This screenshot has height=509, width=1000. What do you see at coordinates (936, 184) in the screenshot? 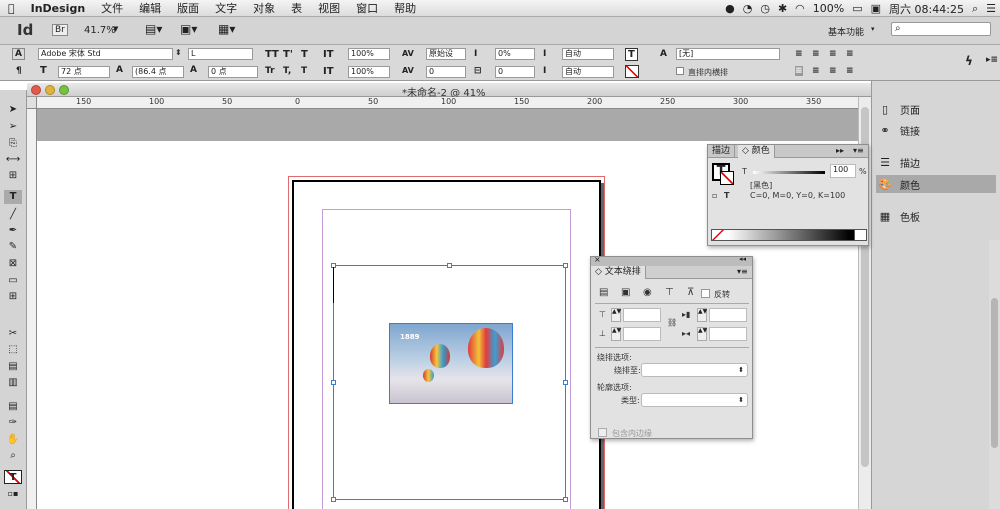
I see `dock-item-color: 🎨 颜色` at bounding box center [936, 184].